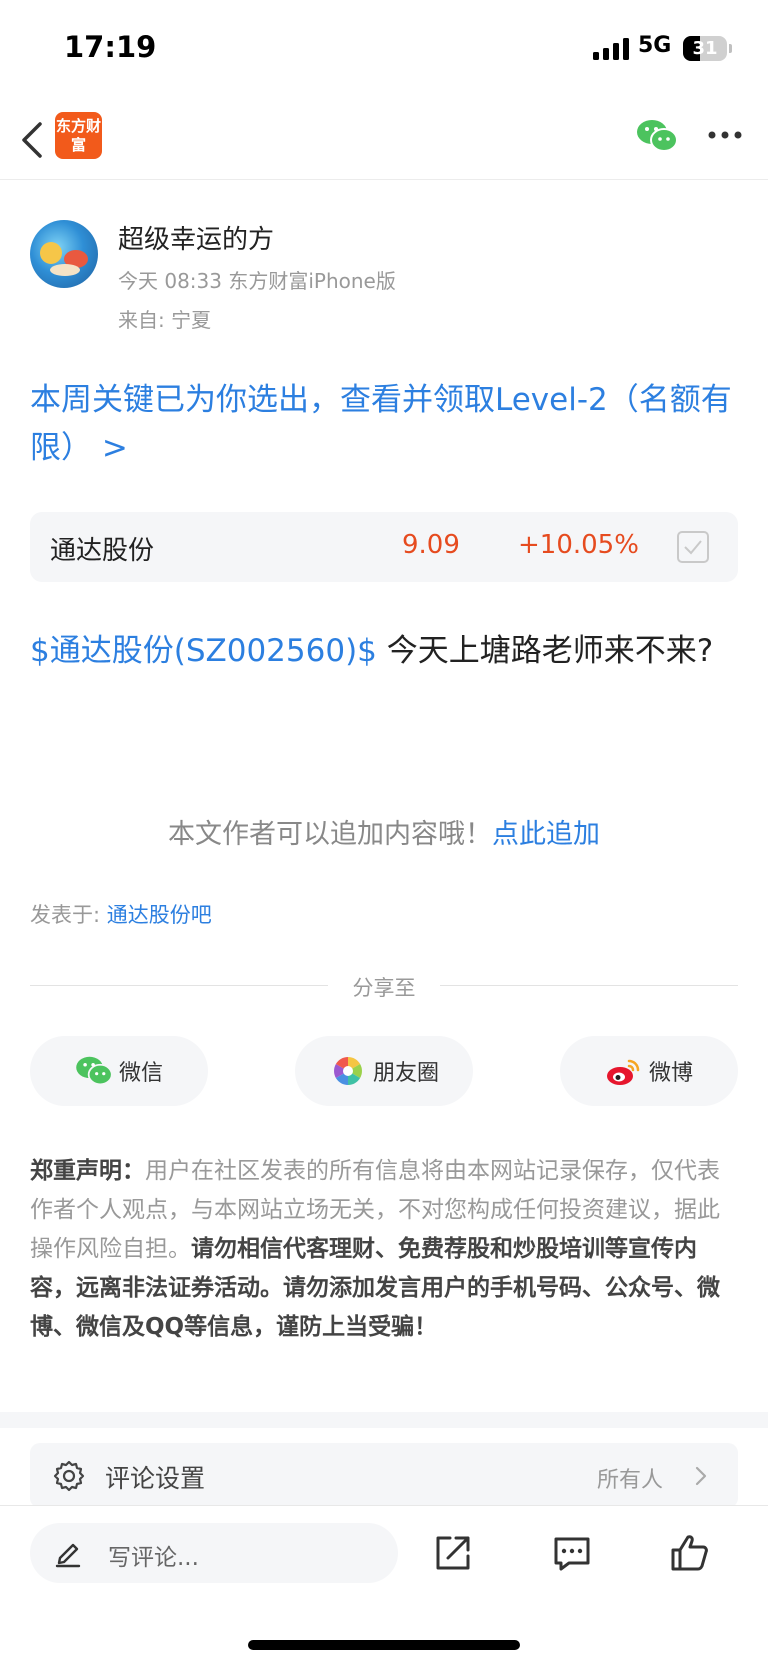 The height and width of the screenshot is (1663, 768). Describe the element at coordinates (384, 988) in the screenshot. I see `share-title: 分享至` at that location.